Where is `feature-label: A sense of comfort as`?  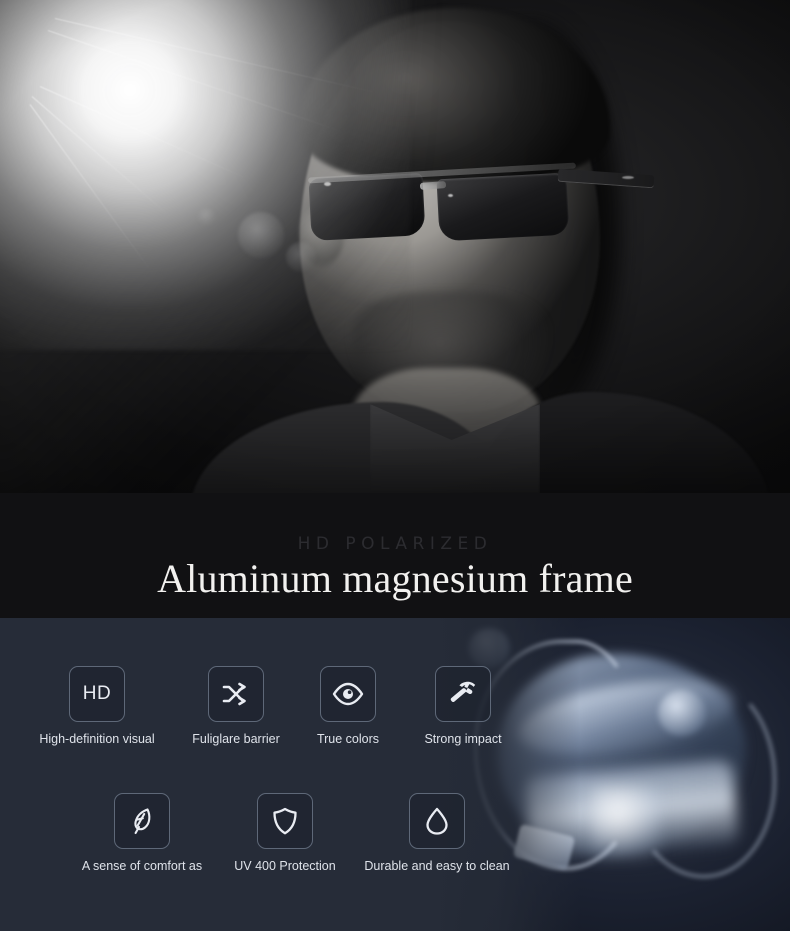 feature-label: A sense of comfort as is located at coordinates (142, 866).